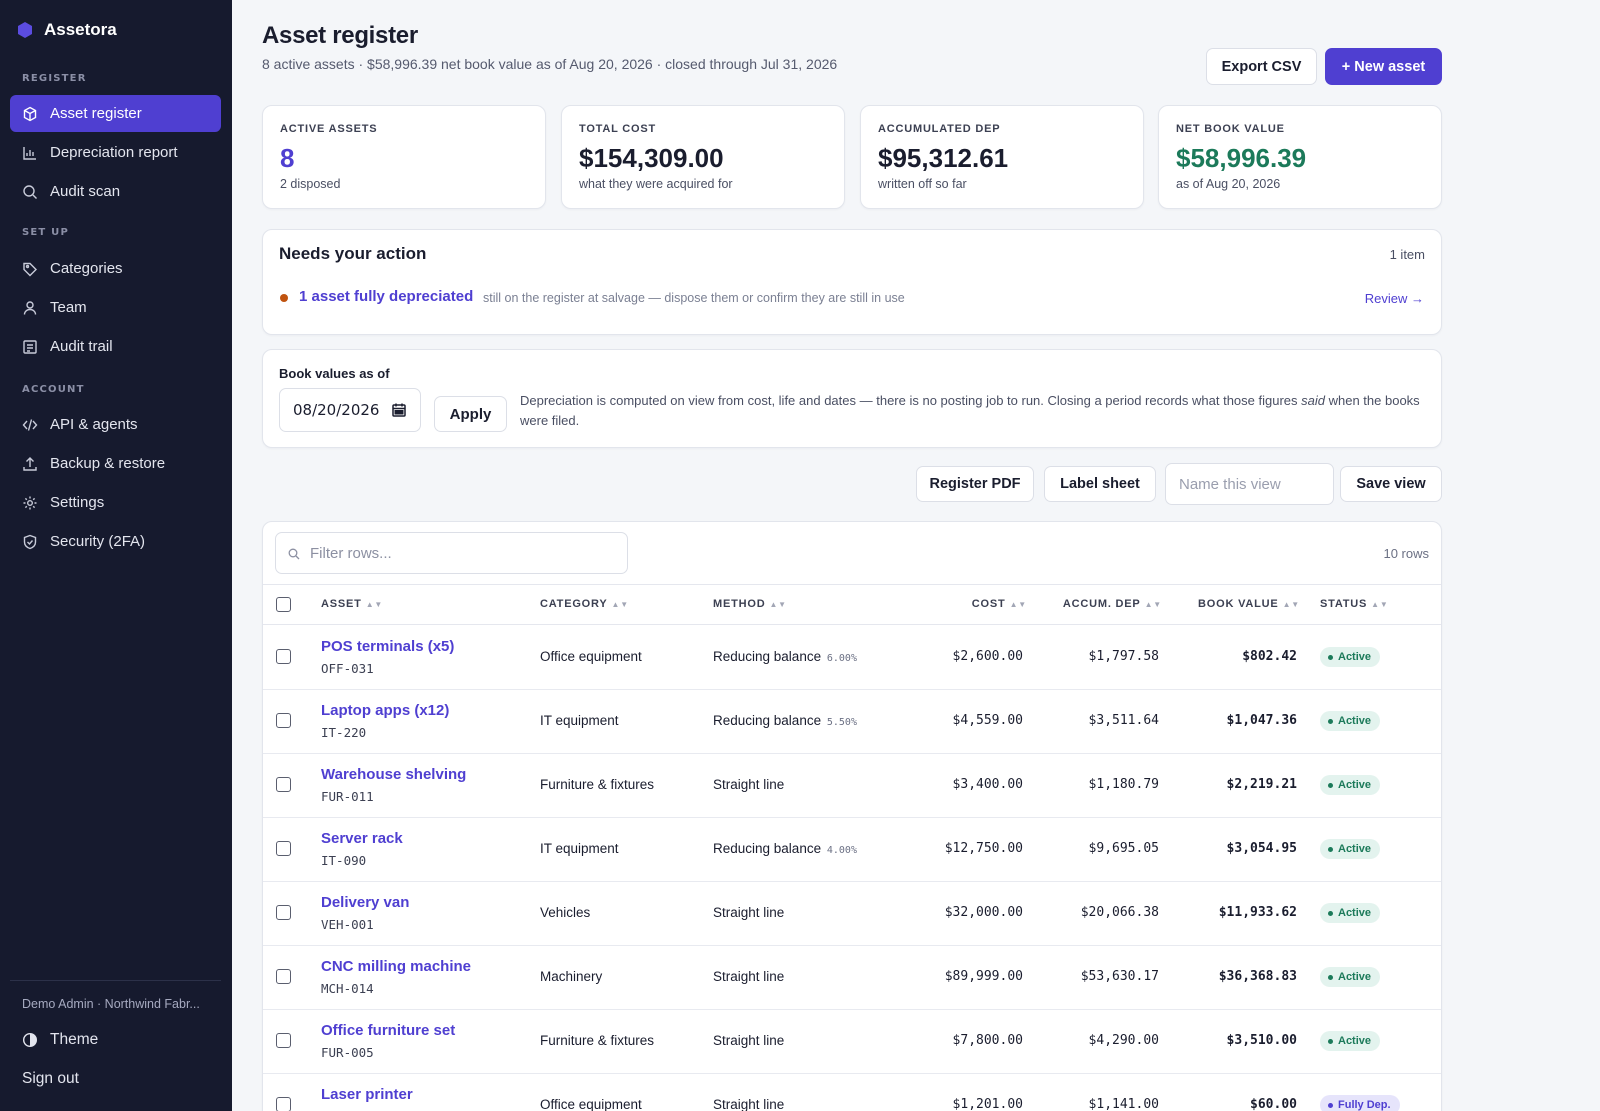 The width and height of the screenshot is (1600, 1111). What do you see at coordinates (393, 774) in the screenshot?
I see `asset-name-link: Warehouse shelving` at bounding box center [393, 774].